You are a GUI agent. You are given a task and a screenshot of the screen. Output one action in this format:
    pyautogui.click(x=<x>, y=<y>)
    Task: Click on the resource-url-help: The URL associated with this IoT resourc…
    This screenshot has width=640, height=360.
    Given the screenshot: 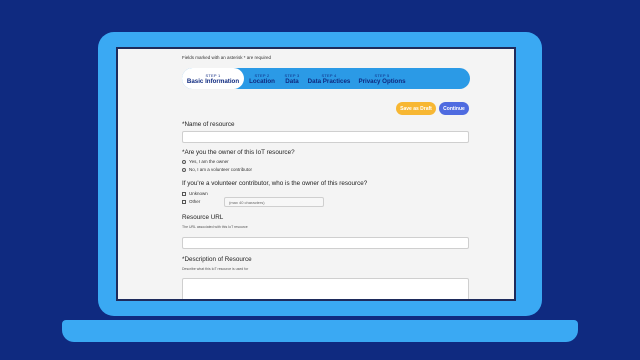 What is the action you would take?
    pyautogui.click(x=215, y=227)
    